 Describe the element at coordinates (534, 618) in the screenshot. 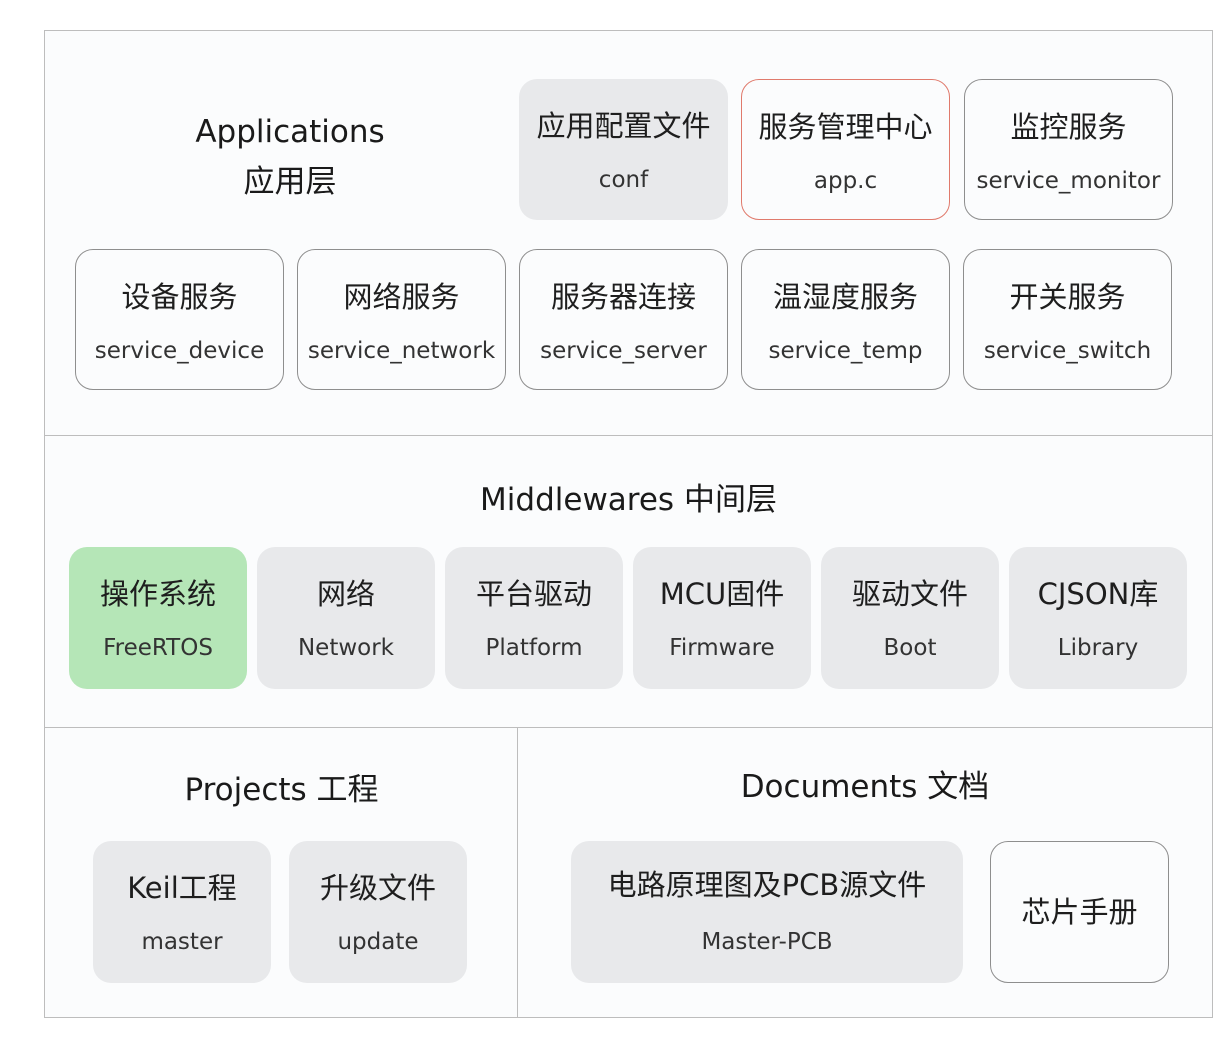

I see `mid-box-platform: 平台驱动 Platform` at that location.